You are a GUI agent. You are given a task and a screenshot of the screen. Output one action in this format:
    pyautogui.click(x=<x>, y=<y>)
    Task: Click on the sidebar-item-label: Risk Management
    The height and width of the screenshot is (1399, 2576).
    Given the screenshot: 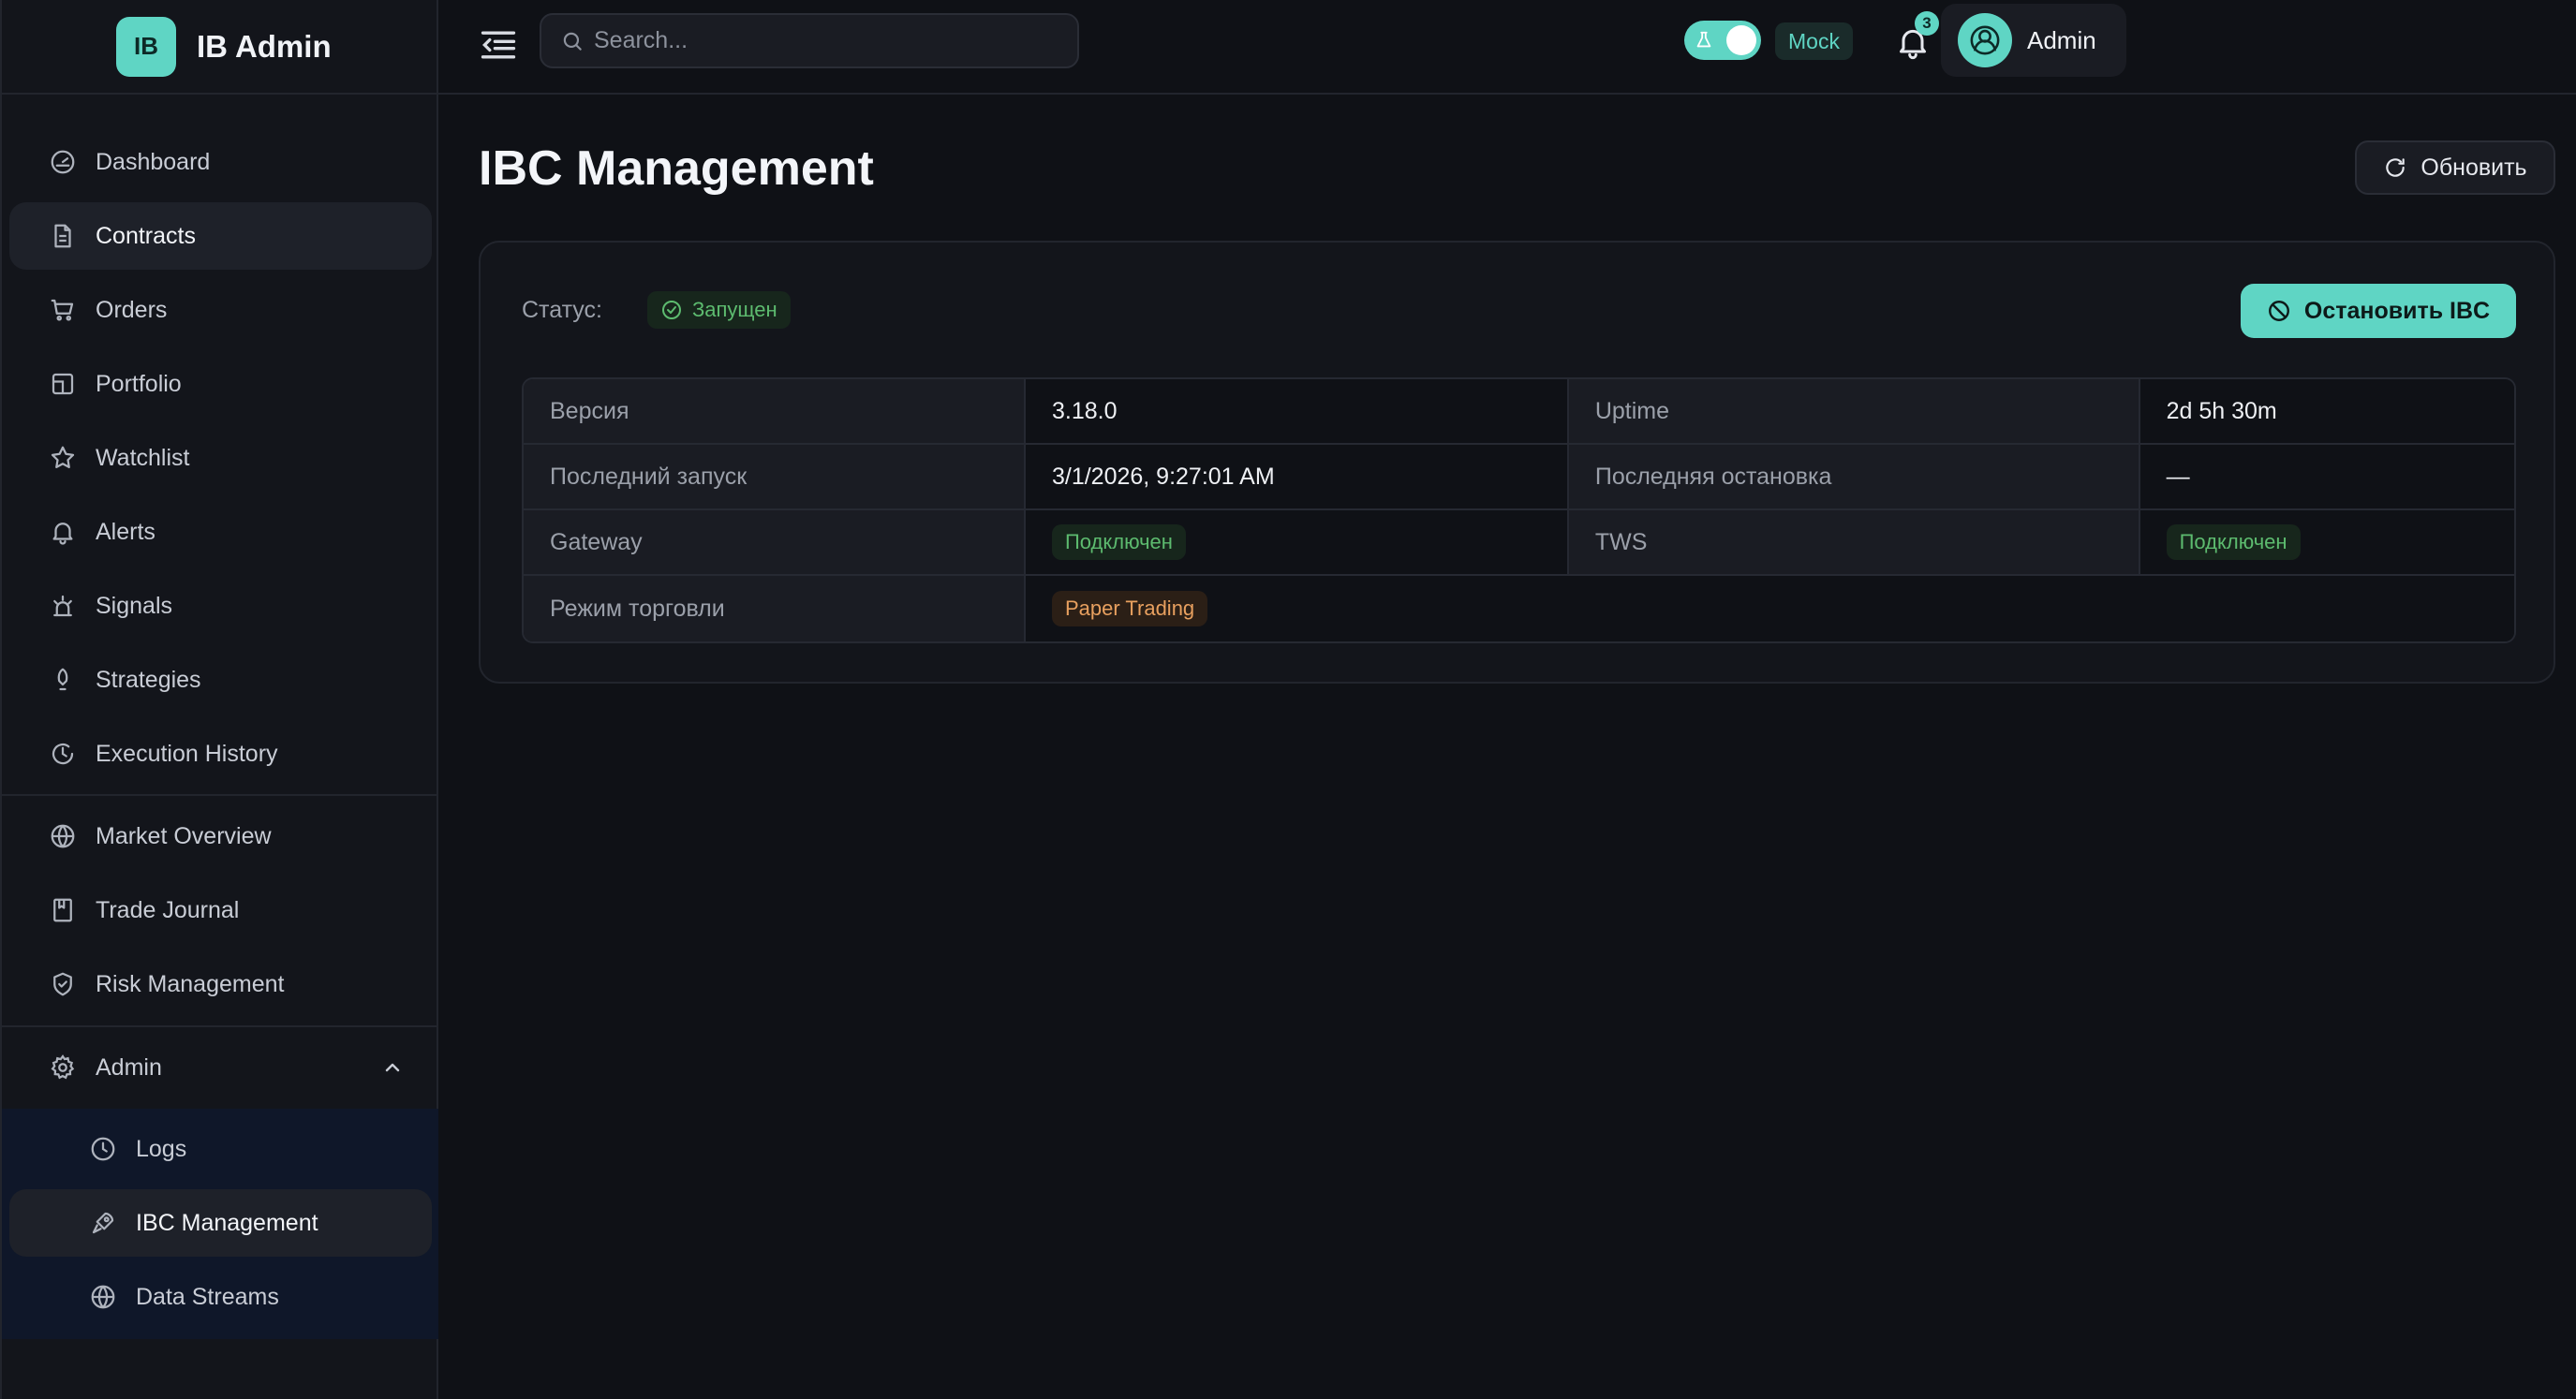 What is the action you would take?
    pyautogui.click(x=190, y=983)
    